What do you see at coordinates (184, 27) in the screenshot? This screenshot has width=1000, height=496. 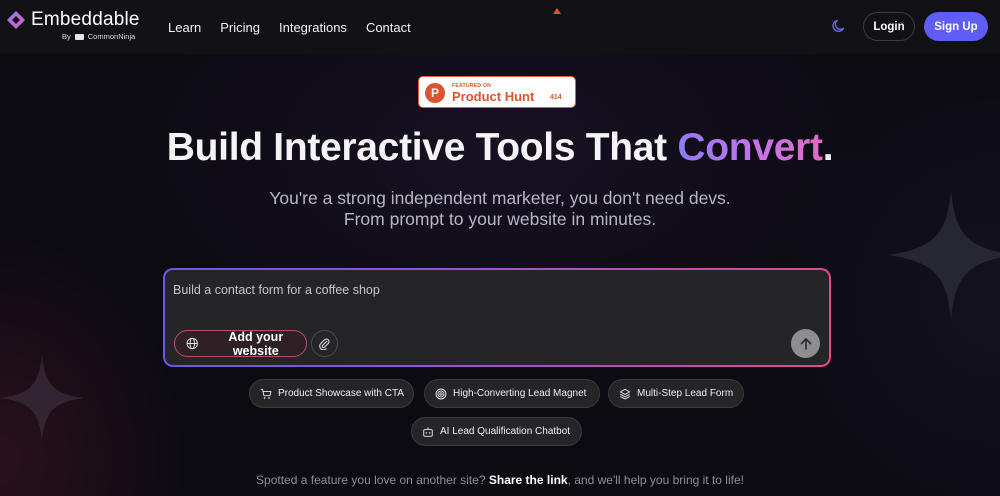 I see `nav-link-learn: Learn` at bounding box center [184, 27].